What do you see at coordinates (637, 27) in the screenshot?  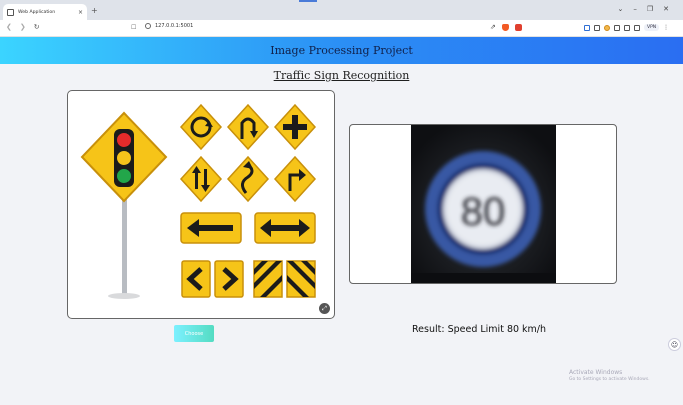 I see `downloads-icon` at bounding box center [637, 27].